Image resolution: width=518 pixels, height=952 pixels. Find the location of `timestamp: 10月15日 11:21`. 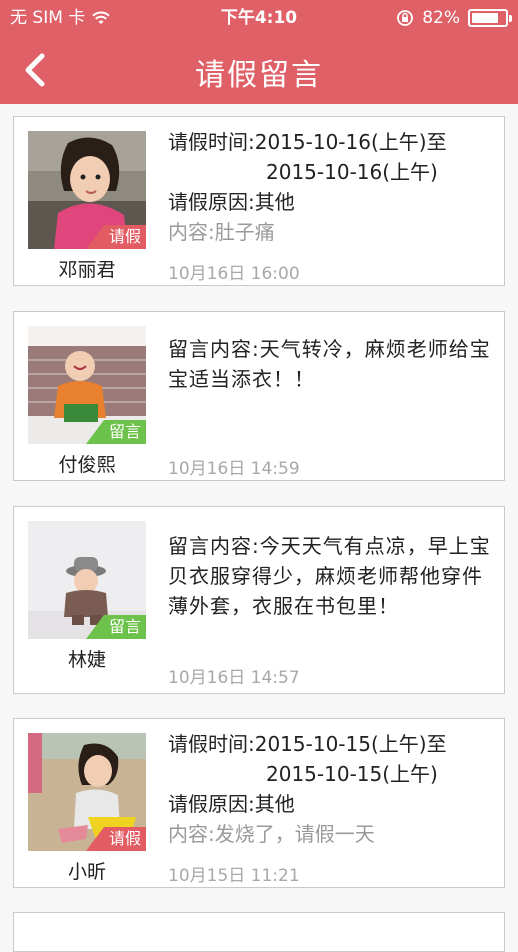

timestamp: 10月15日 11:21 is located at coordinates (234, 876).